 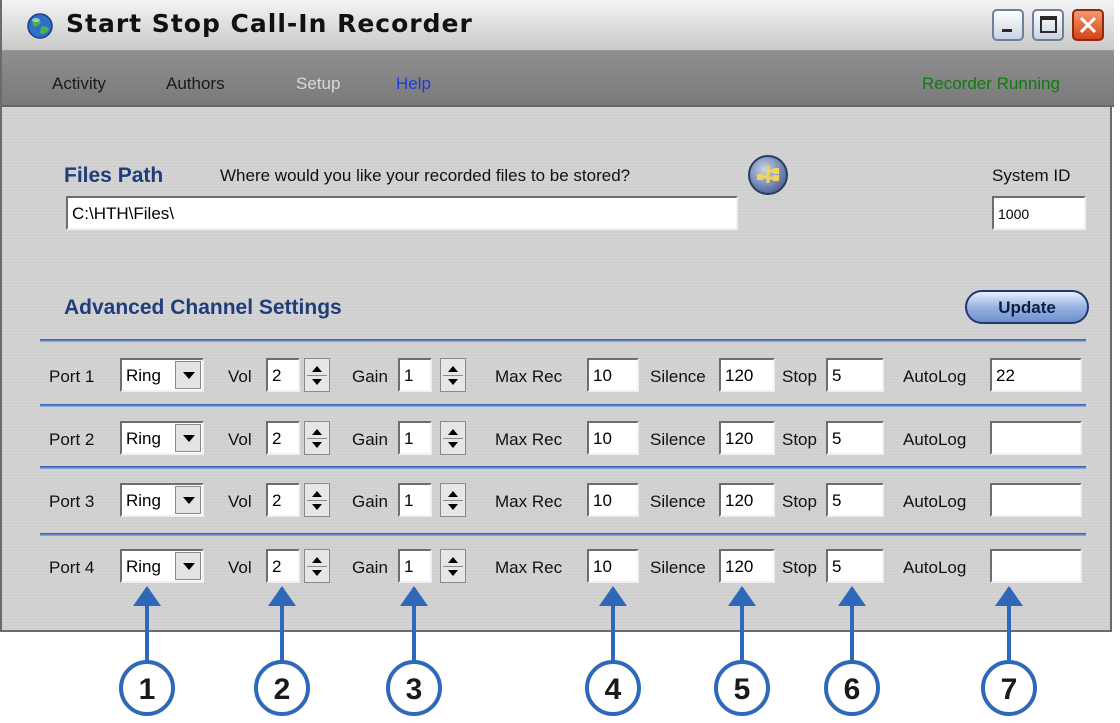 What do you see at coordinates (414, 651) in the screenshot?
I see `callout-3: 3` at bounding box center [414, 651].